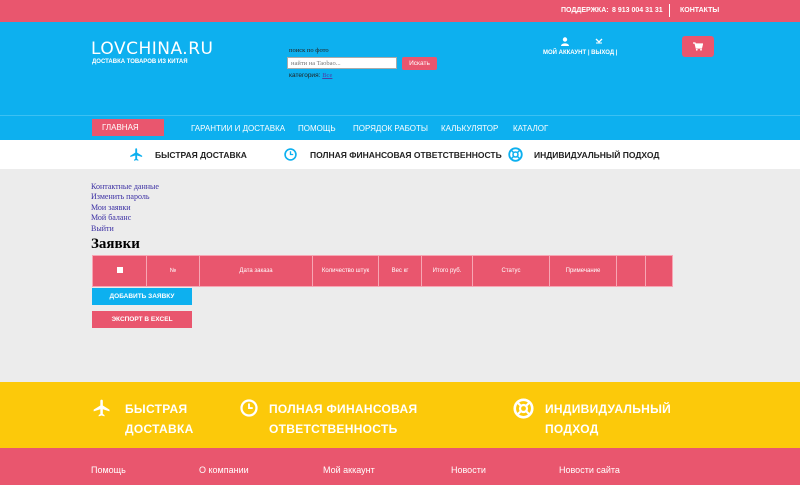 Image resolution: width=800 pixels, height=485 pixels. What do you see at coordinates (400, 271) in the screenshot?
I see `col-weight: Вес кг` at bounding box center [400, 271].